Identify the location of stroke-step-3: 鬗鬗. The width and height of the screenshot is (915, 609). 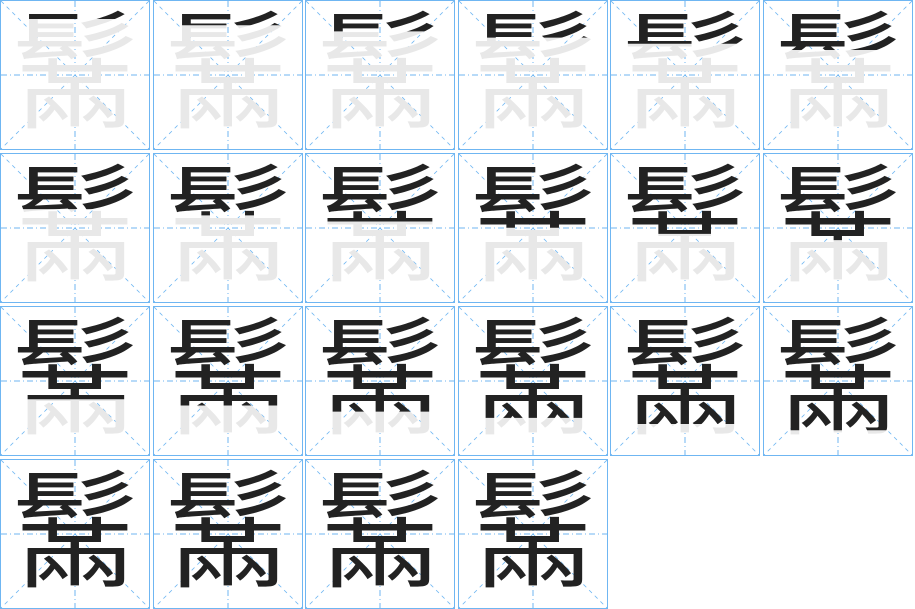
(380, 75).